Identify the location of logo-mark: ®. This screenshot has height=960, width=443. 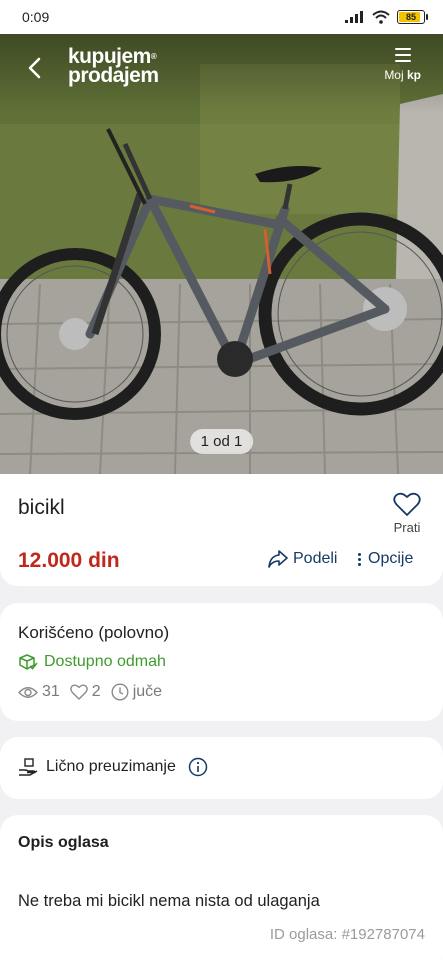
(153, 56).